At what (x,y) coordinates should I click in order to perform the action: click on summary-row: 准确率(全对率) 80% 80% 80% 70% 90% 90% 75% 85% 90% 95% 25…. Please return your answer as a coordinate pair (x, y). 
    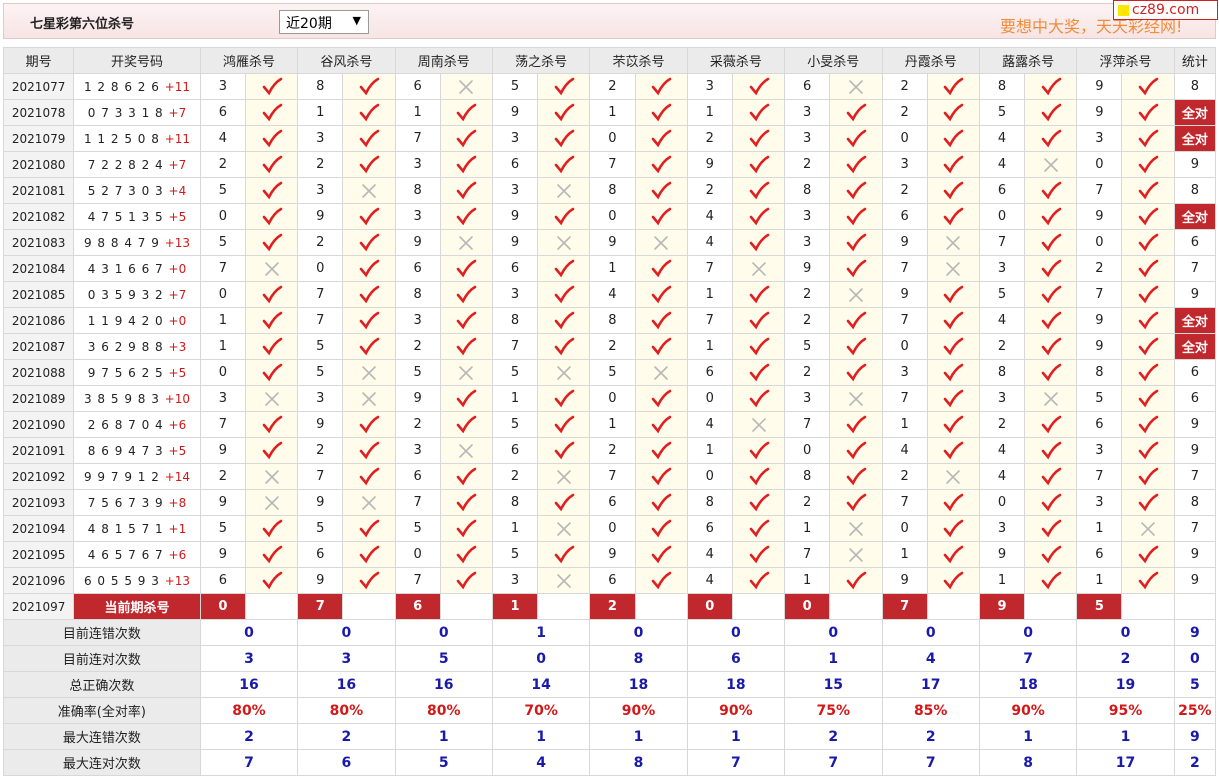
    Looking at the image, I should click on (610, 710).